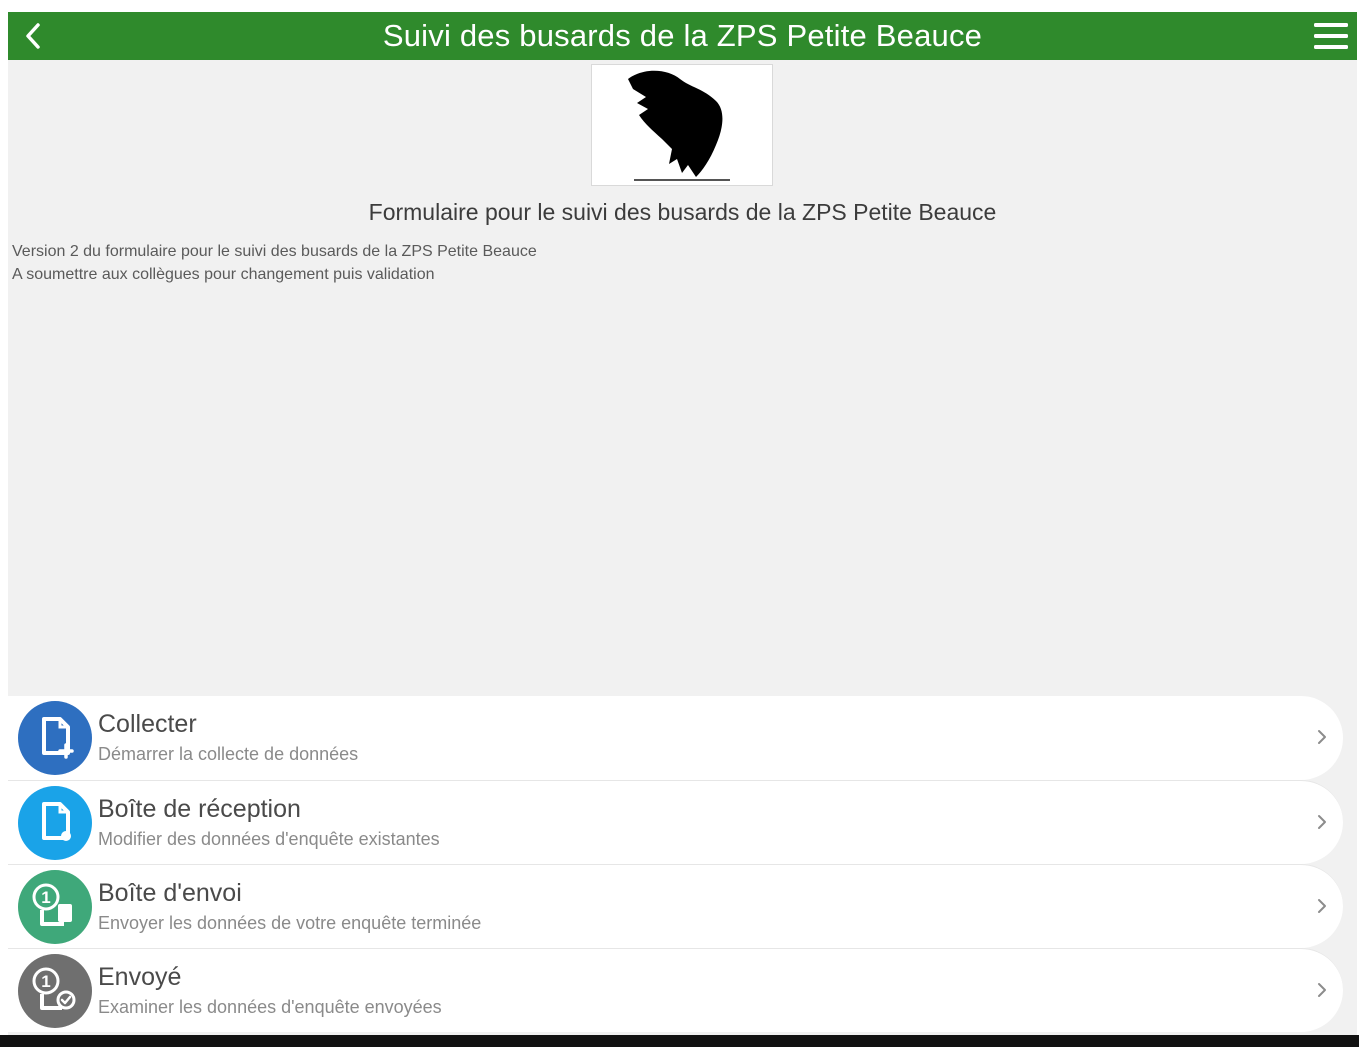 This screenshot has height=1047, width=1359. I want to click on chevron-left-icon, so click(33, 36).